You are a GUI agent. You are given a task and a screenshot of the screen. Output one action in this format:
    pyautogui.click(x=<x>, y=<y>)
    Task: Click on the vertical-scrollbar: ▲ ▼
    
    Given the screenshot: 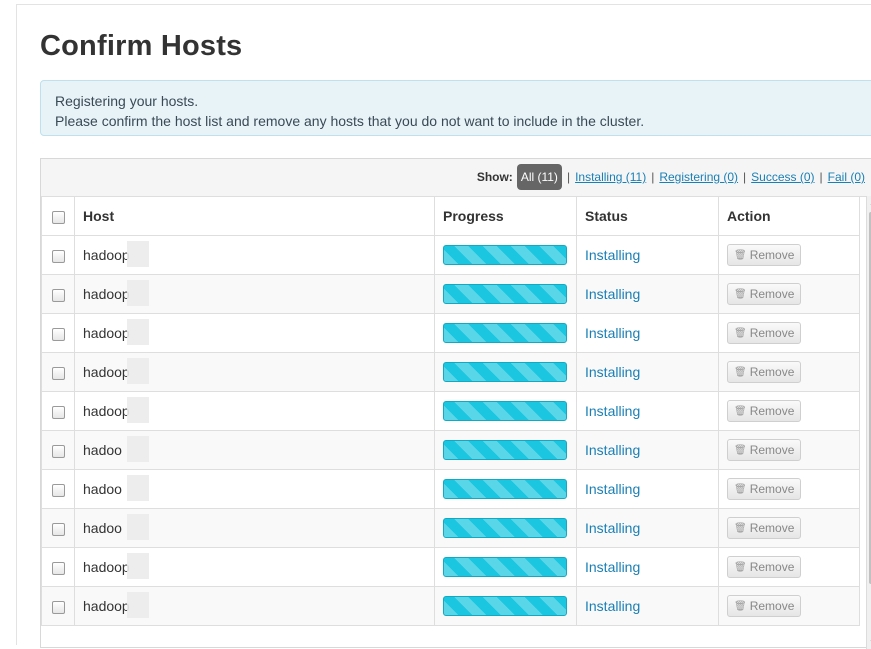 What is the action you would take?
    pyautogui.click(x=868, y=422)
    